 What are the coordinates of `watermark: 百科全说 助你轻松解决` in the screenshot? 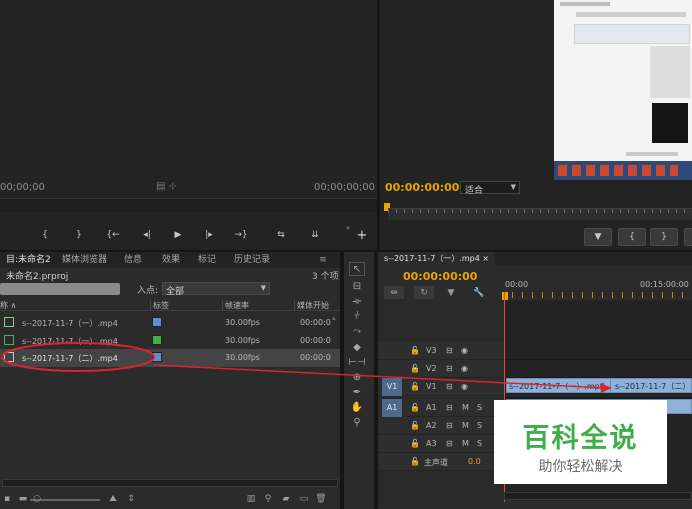 It's located at (580, 442).